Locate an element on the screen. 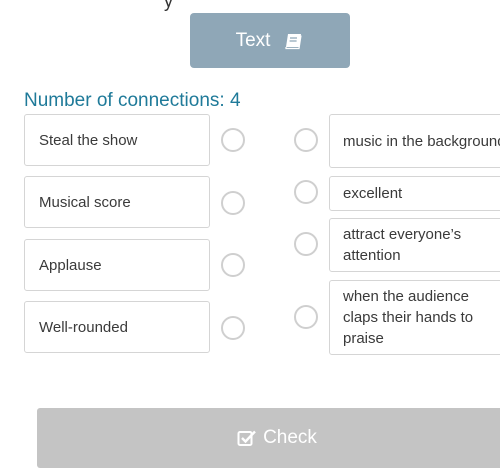  left-item-label: Well-rounded is located at coordinates (83, 327).